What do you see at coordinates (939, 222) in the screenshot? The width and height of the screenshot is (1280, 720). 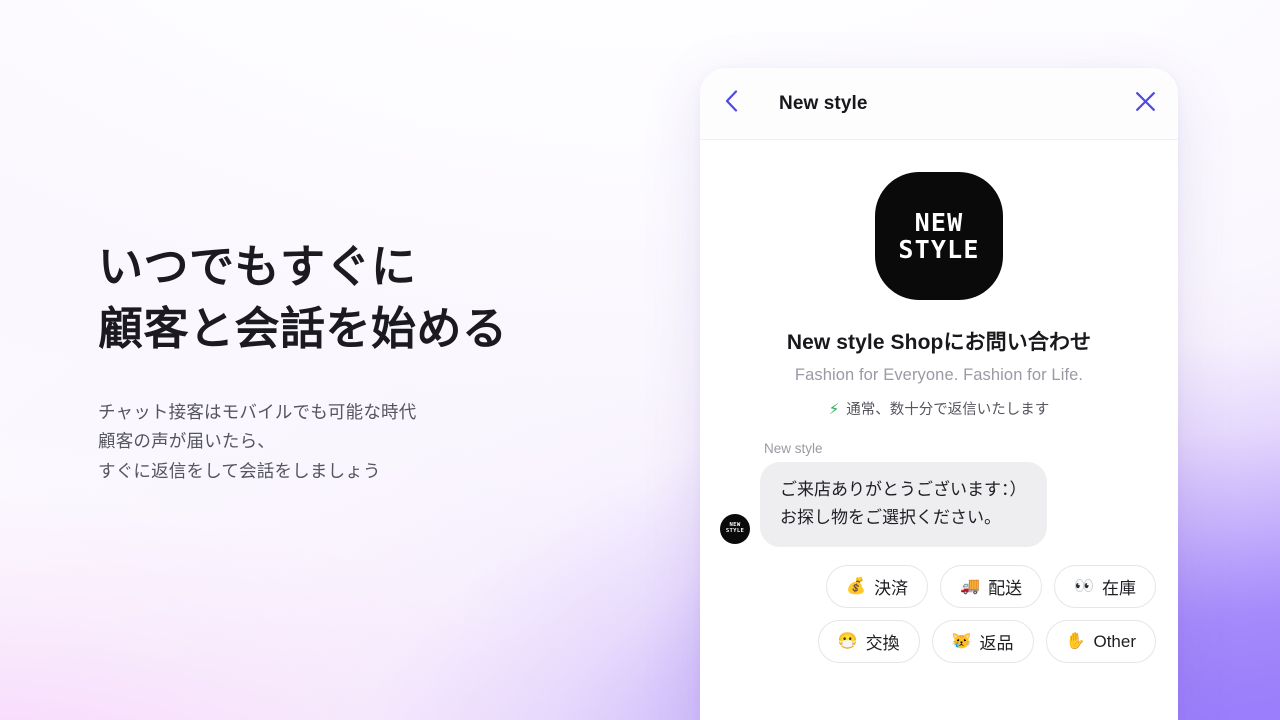 I see `brand-logo-line1: NEW` at bounding box center [939, 222].